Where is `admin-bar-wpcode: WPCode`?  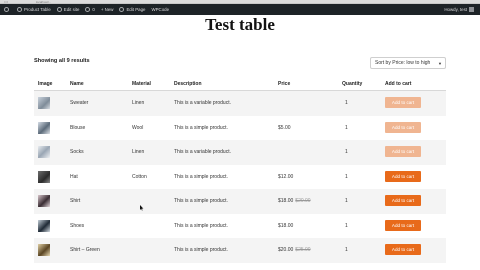
admin-bar-wpcode: WPCode is located at coordinates (160, 9).